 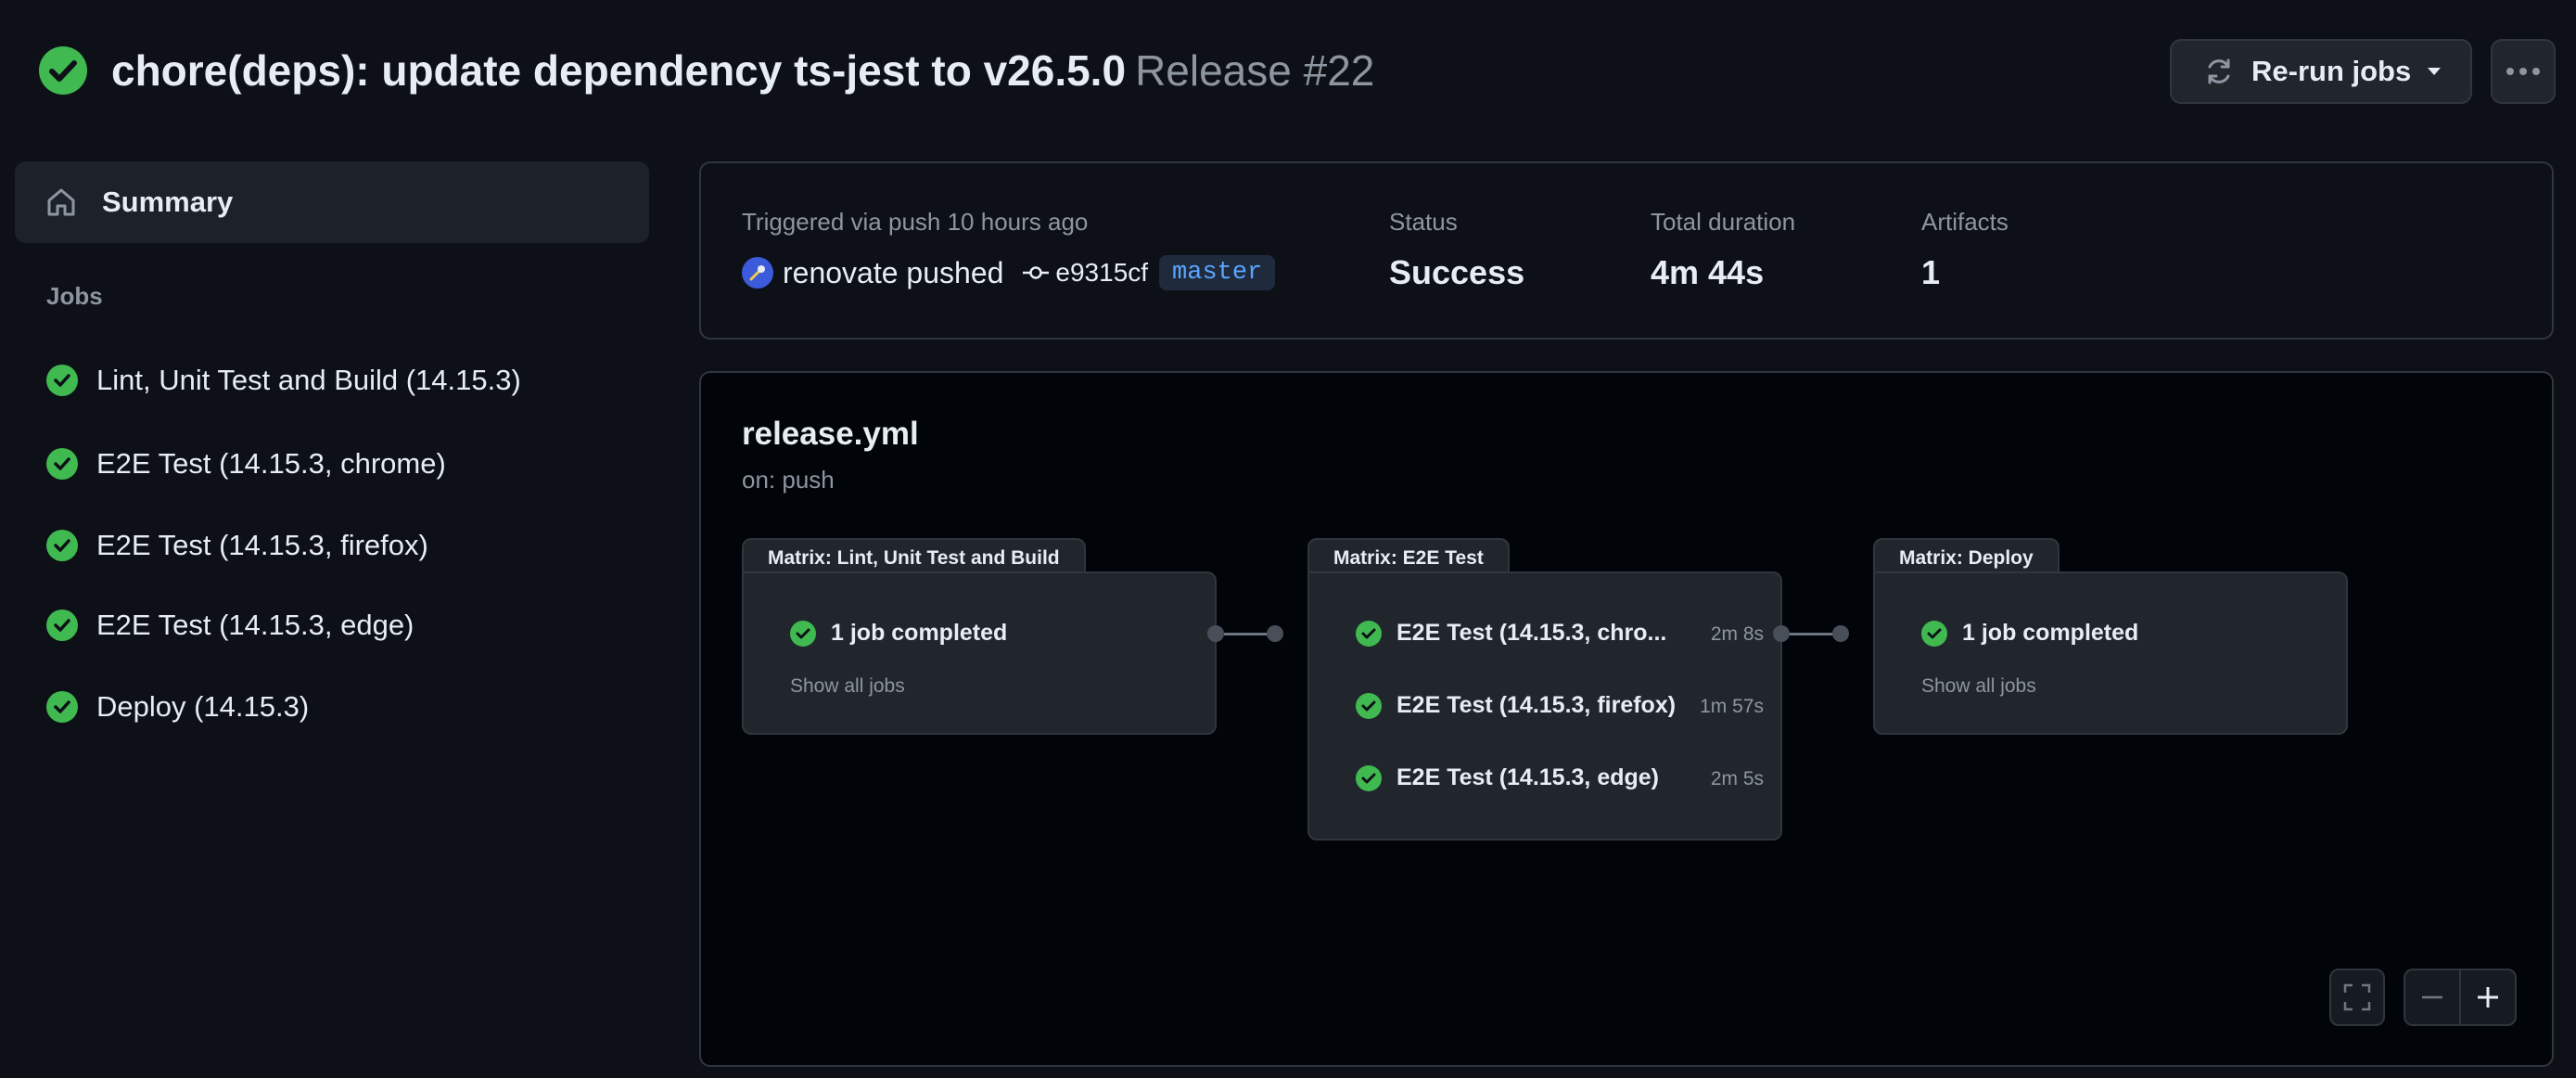 I want to click on artifacts-value: 1, so click(x=1930, y=272).